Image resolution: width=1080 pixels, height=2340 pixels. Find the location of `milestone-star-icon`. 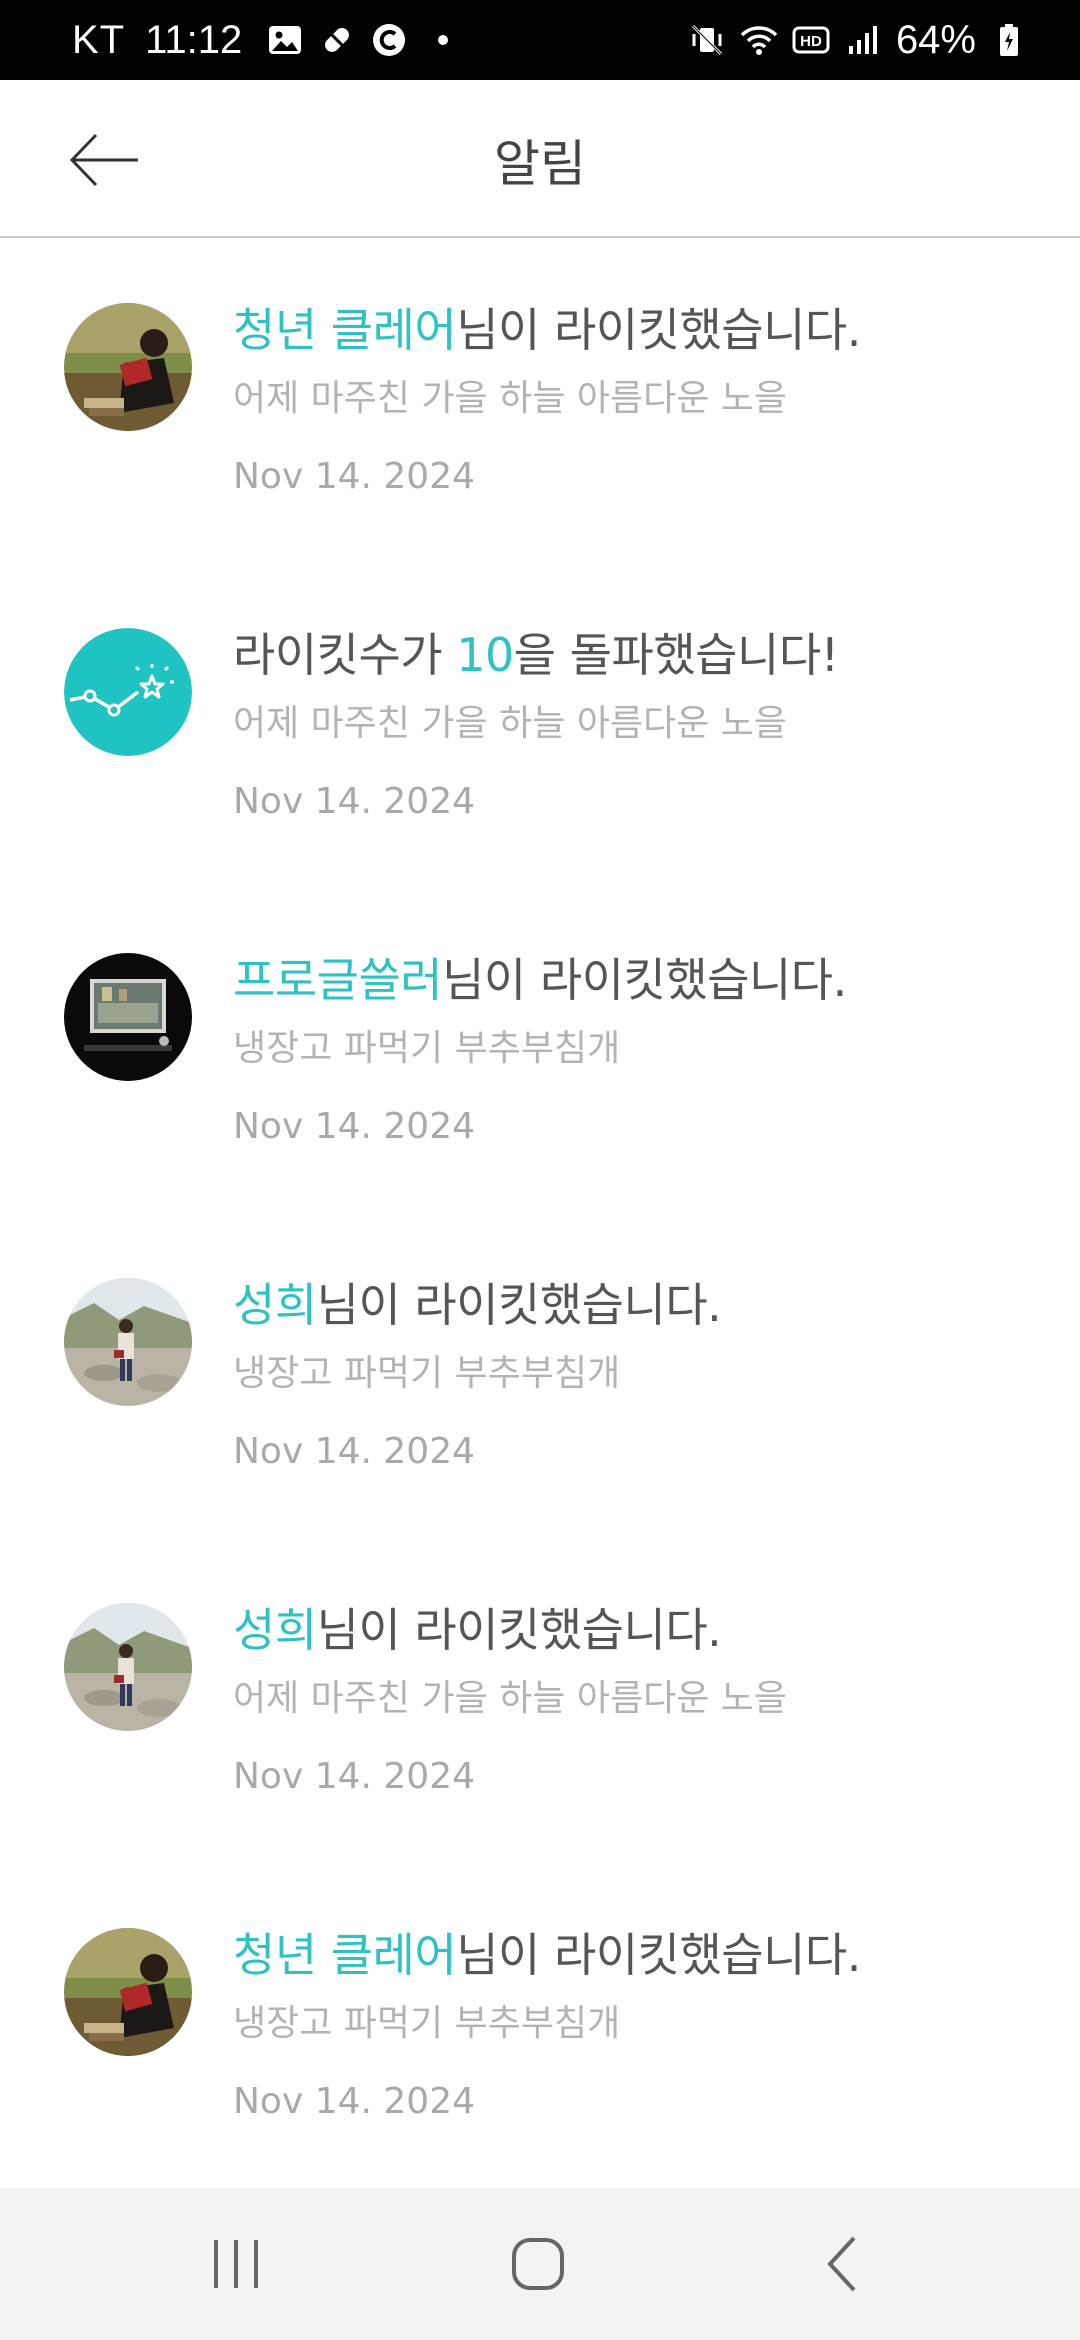

milestone-star-icon is located at coordinates (128, 692).